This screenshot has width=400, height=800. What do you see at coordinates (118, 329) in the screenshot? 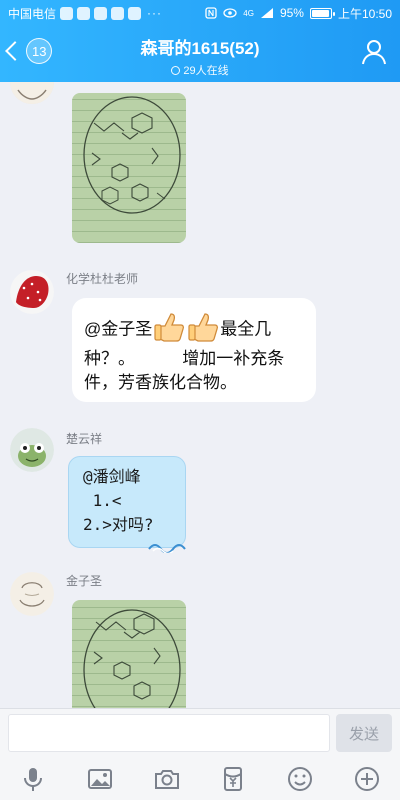
I see `message-text: @金子圣` at bounding box center [118, 329].